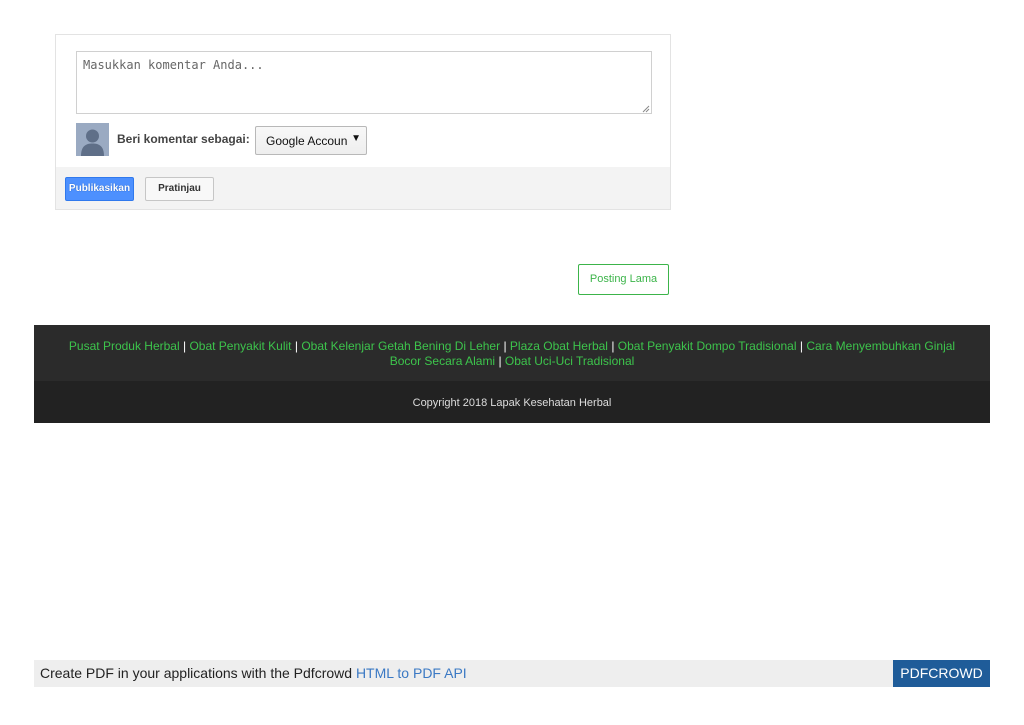 Image resolution: width=1024 pixels, height=725 pixels. I want to click on account-select: Google Accoun ▼, so click(311, 140).